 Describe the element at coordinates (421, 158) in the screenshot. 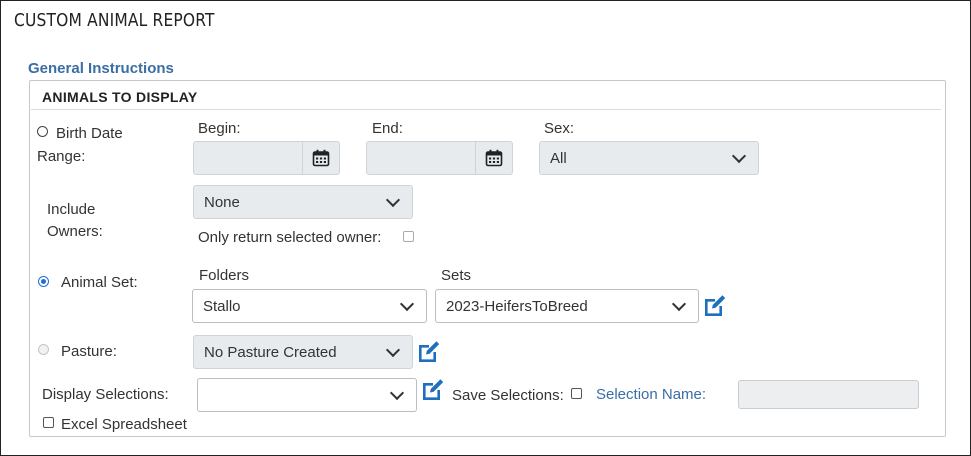

I see `end-date-input` at that location.